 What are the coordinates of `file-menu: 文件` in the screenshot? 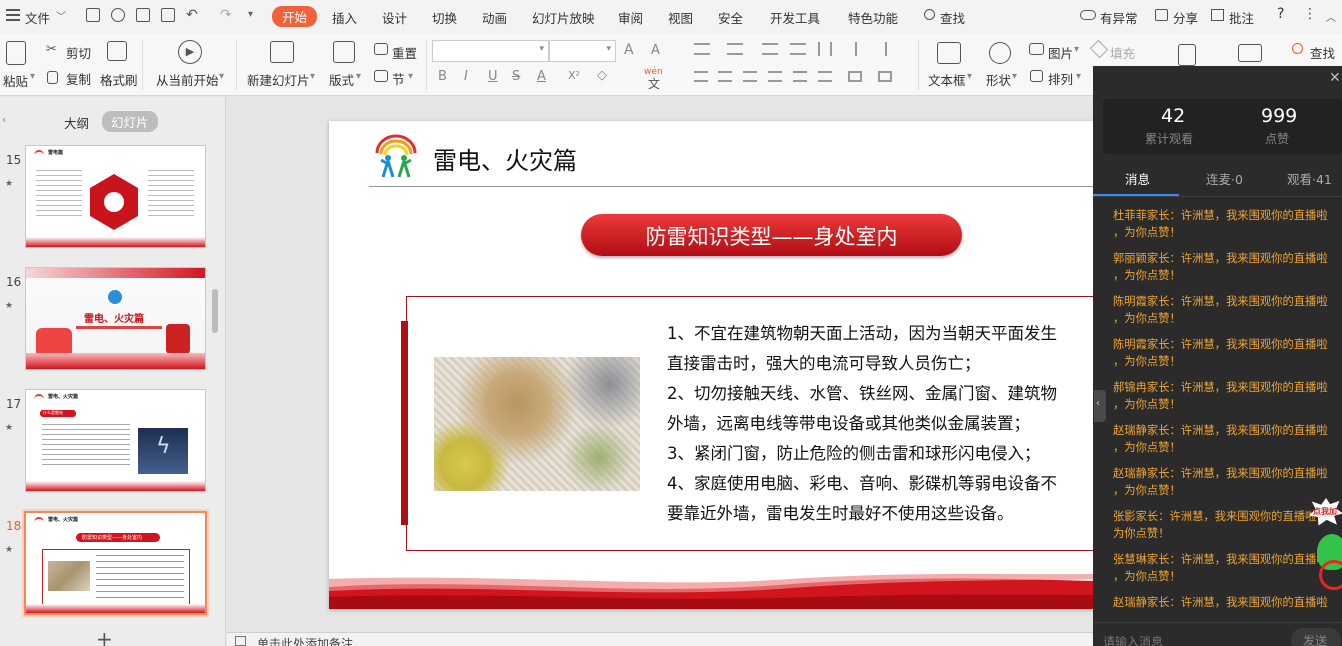 It's located at (37, 17).